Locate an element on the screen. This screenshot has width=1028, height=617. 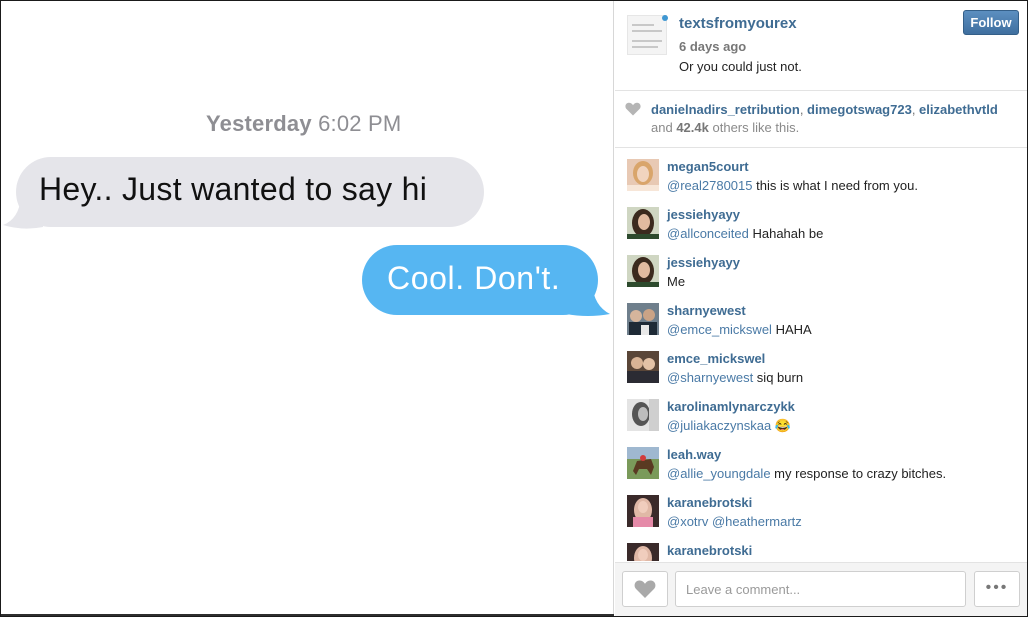
message-timestamp: Yesterday 6:02 PM is located at coordinates (304, 123).